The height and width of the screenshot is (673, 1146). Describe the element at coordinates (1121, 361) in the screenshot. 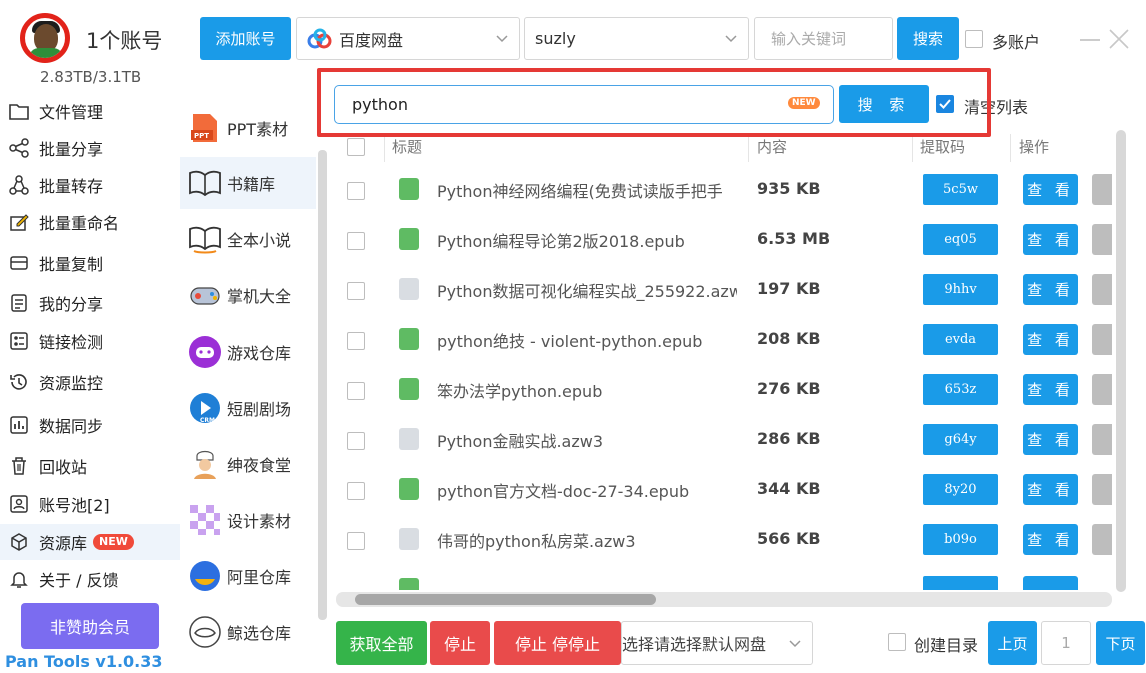

I see `table-vertical-scrollbar` at that location.